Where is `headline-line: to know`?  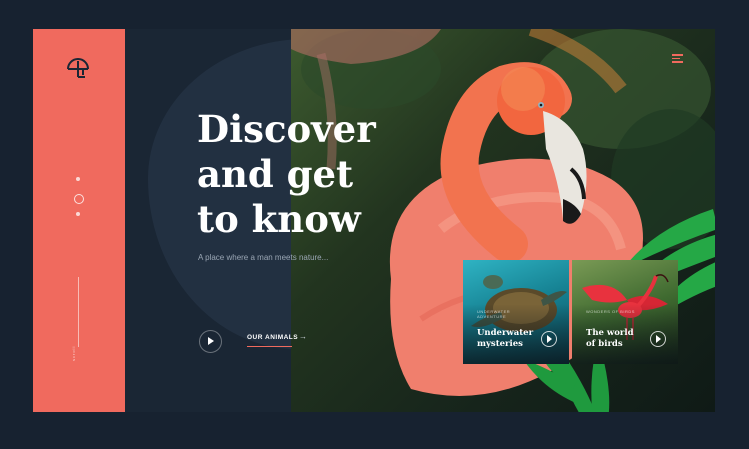 headline-line: to know is located at coordinates (279, 219).